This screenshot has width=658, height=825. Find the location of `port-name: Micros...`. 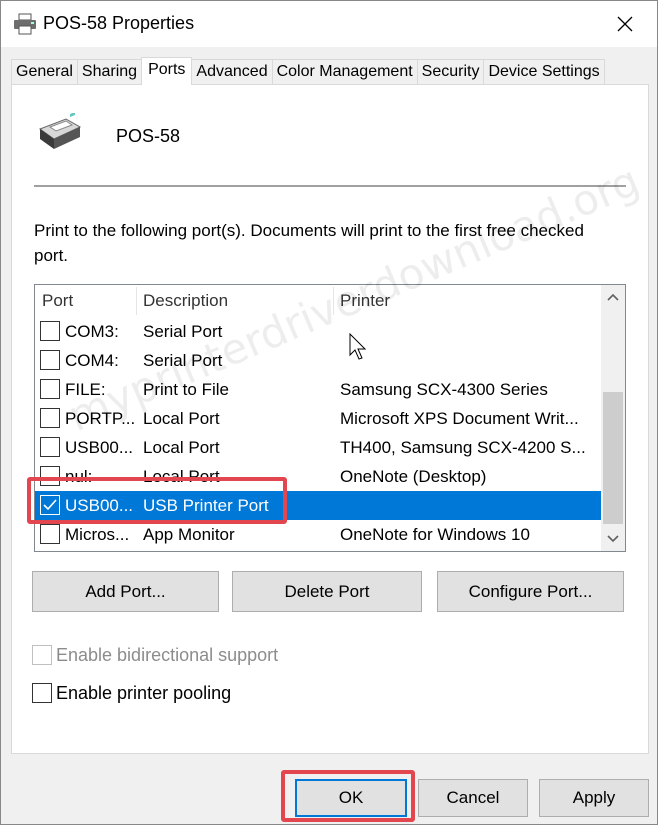

port-name: Micros... is located at coordinates (97, 534).